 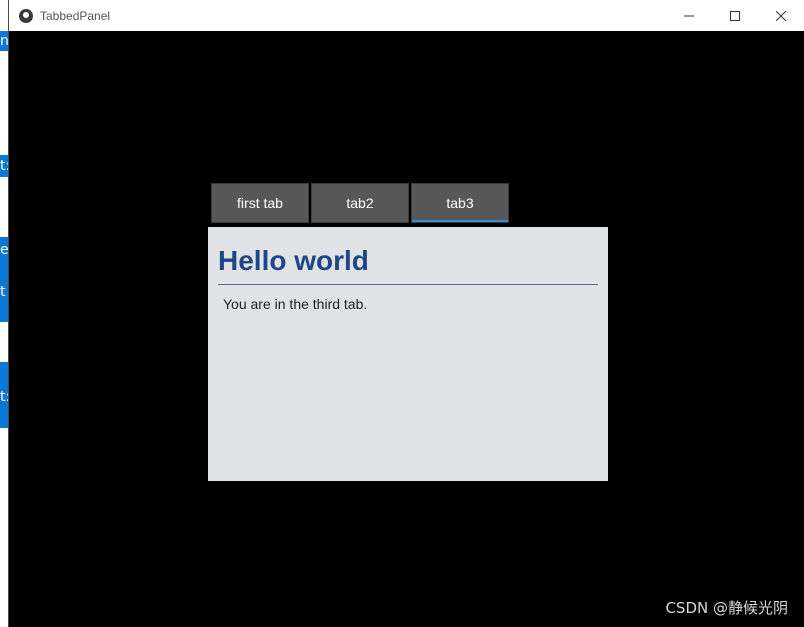 I want to click on window-controls, so click(x=735, y=15).